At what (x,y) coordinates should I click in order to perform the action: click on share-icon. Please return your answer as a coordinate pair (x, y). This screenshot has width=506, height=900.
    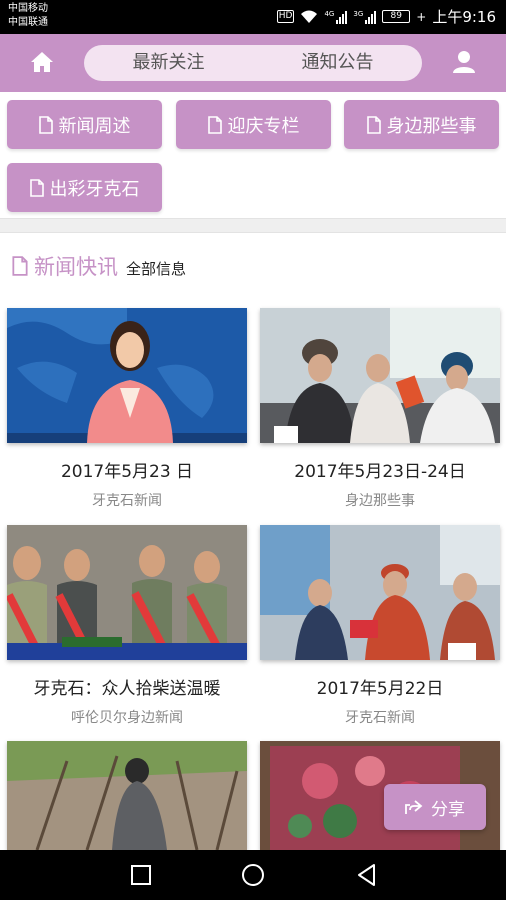
    Looking at the image, I should click on (414, 807).